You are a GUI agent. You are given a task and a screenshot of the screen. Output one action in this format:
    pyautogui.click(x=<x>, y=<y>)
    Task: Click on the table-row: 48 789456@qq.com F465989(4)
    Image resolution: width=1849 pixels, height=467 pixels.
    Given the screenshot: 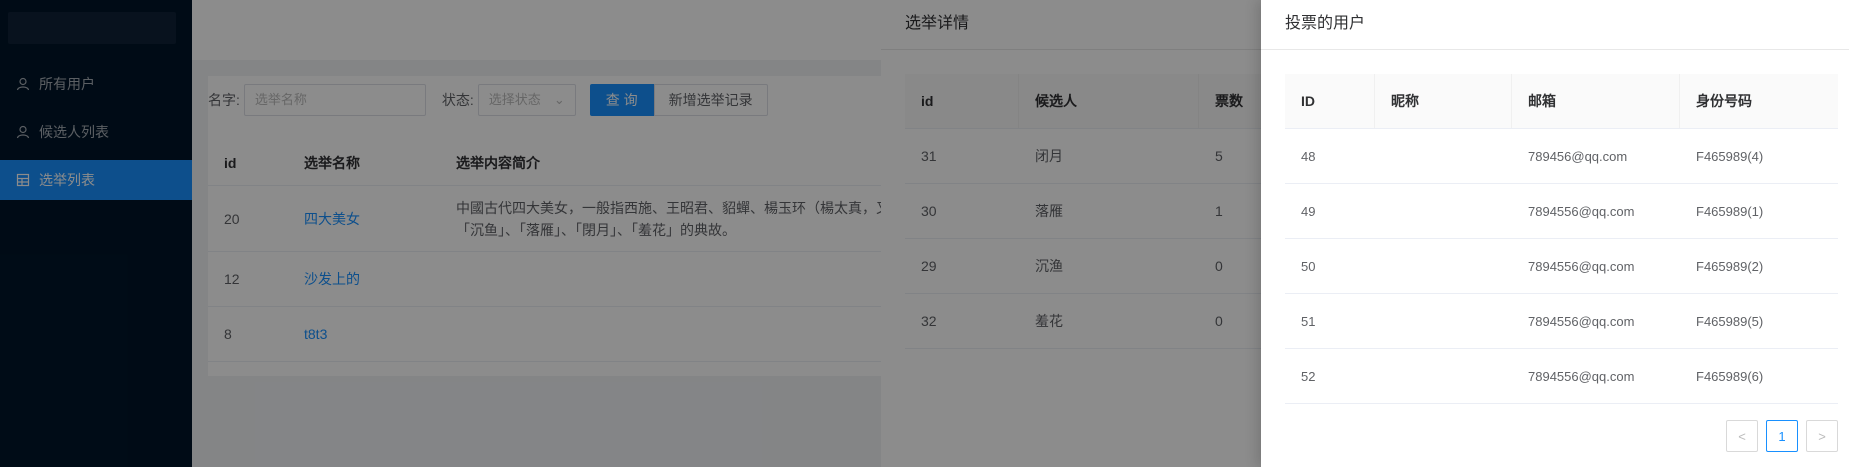 What is the action you would take?
    pyautogui.click(x=1561, y=156)
    